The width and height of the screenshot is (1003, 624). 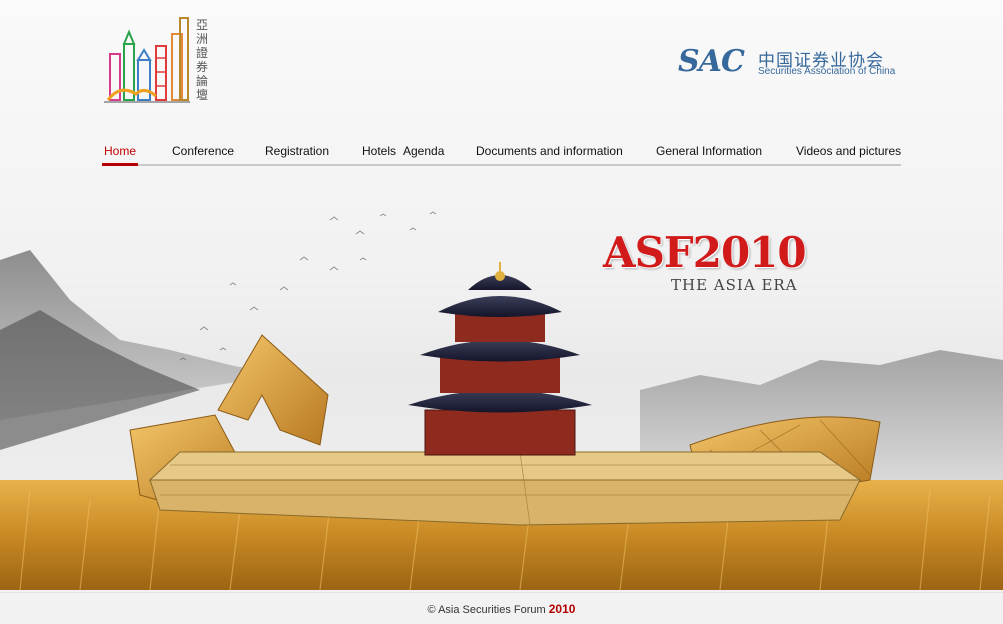 I want to click on nav-item-hotels: Hotels, so click(x=379, y=151).